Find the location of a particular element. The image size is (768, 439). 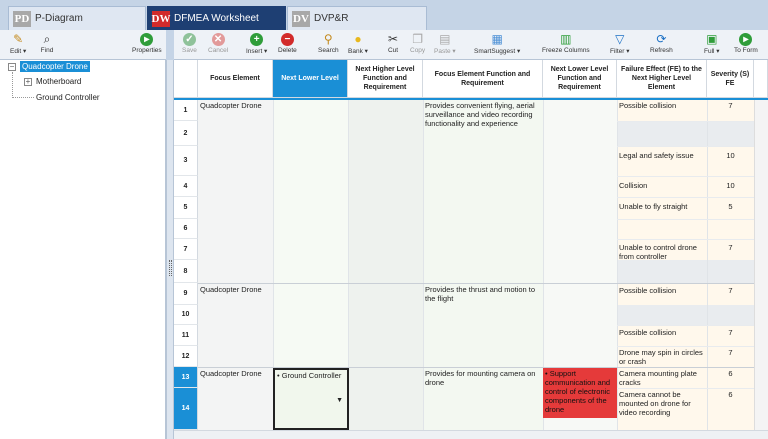

row-number: 5 is located at coordinates (186, 208).